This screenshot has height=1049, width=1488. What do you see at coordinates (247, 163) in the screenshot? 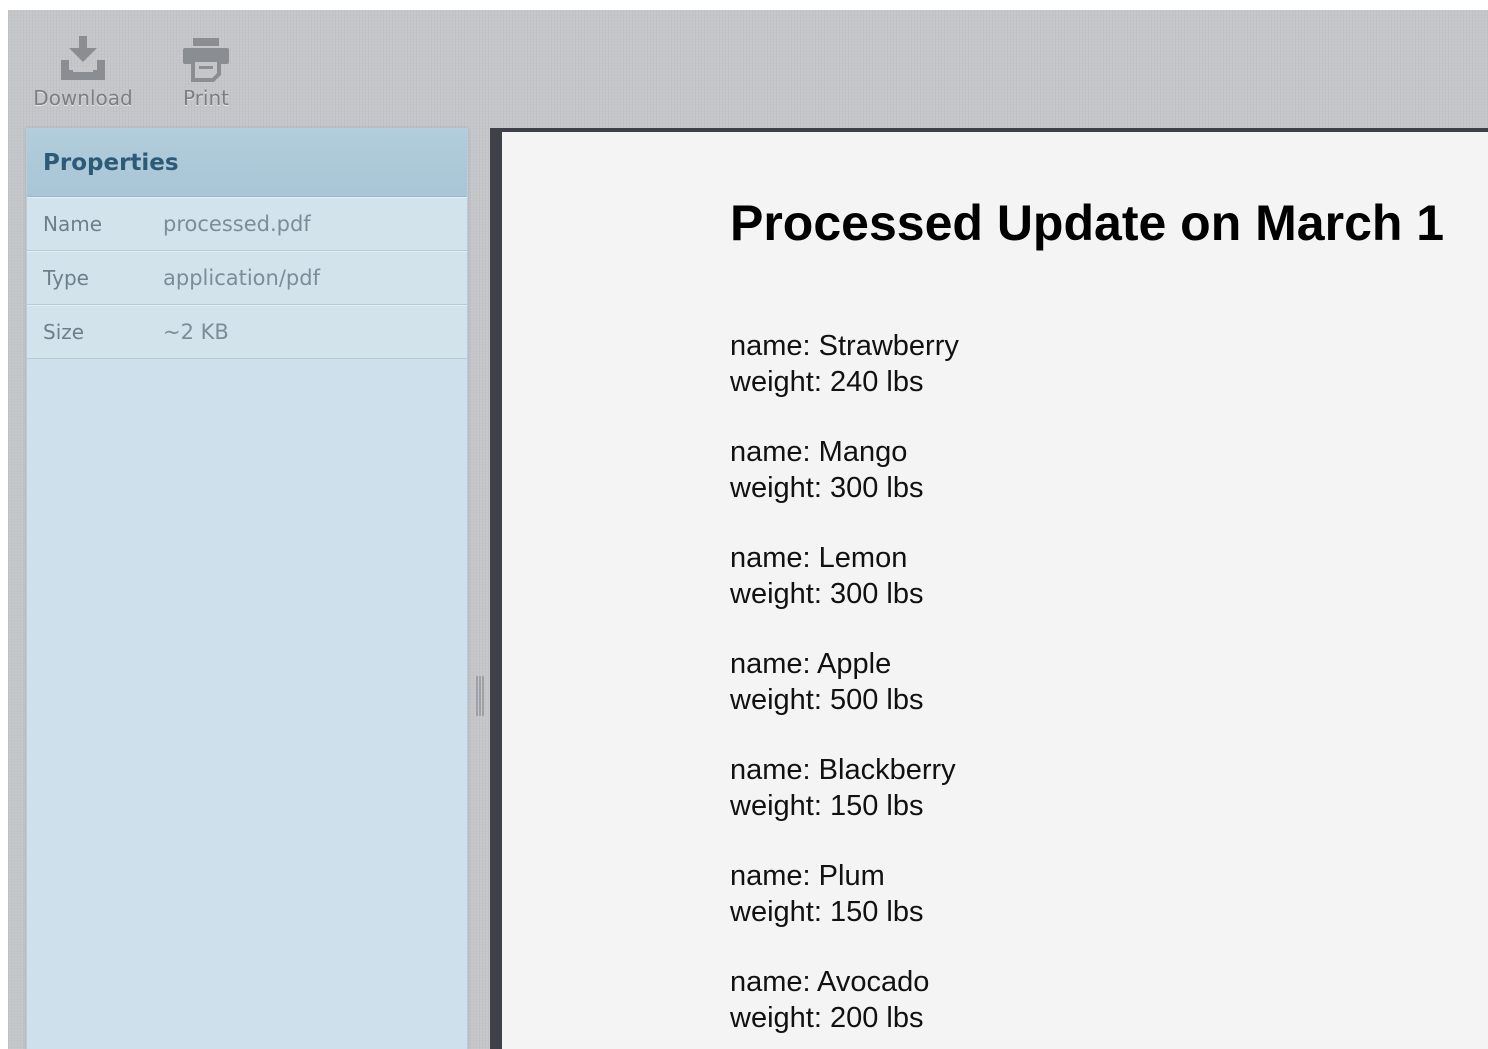
I see `properties-header: Properties` at bounding box center [247, 163].